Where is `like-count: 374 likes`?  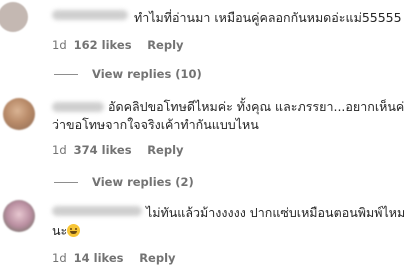
like-count: 374 likes is located at coordinates (103, 150).